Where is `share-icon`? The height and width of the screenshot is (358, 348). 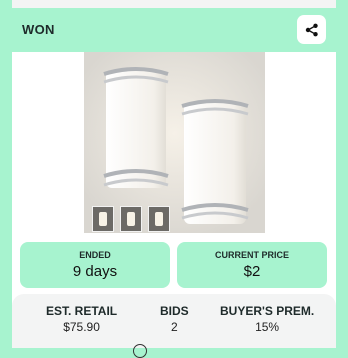
share-icon is located at coordinates (311, 29).